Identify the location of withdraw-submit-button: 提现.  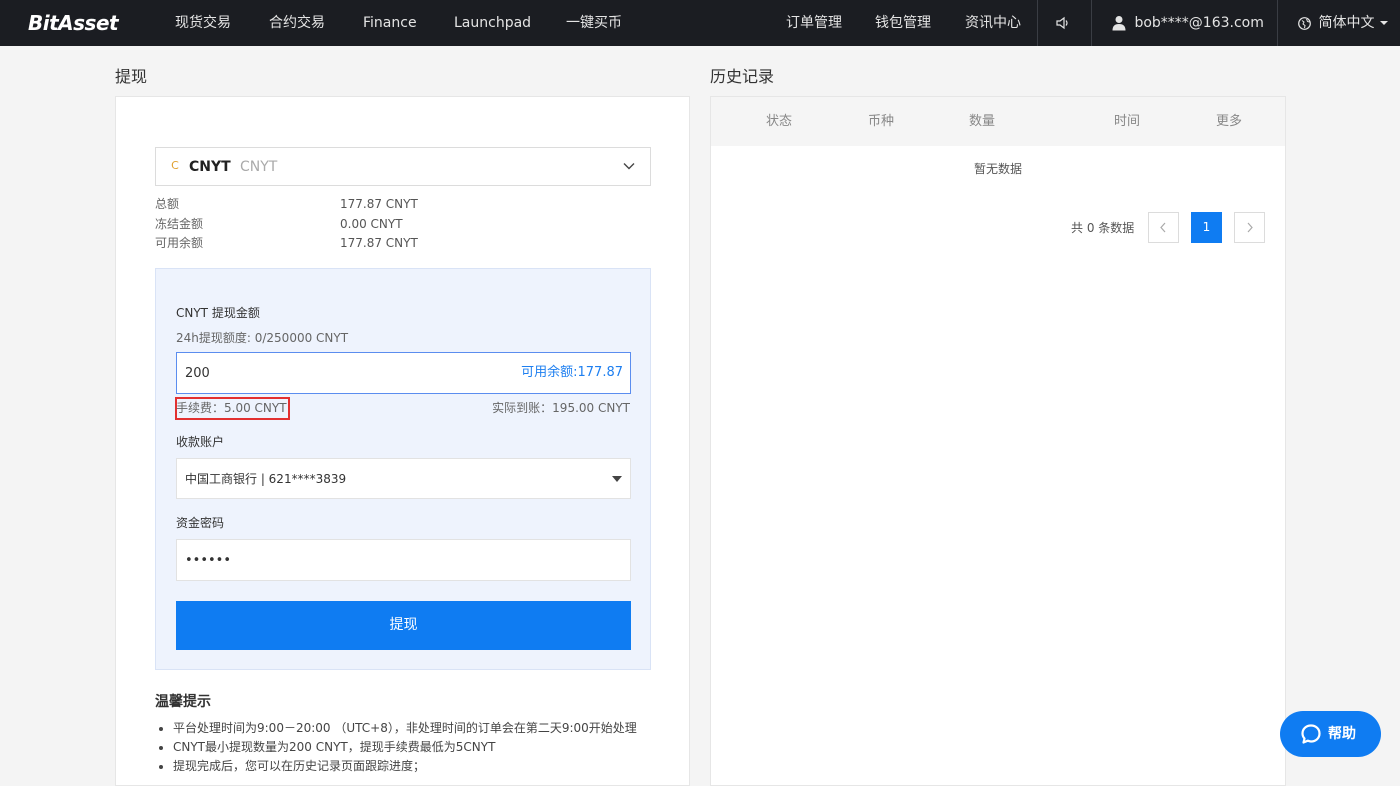
(403, 625).